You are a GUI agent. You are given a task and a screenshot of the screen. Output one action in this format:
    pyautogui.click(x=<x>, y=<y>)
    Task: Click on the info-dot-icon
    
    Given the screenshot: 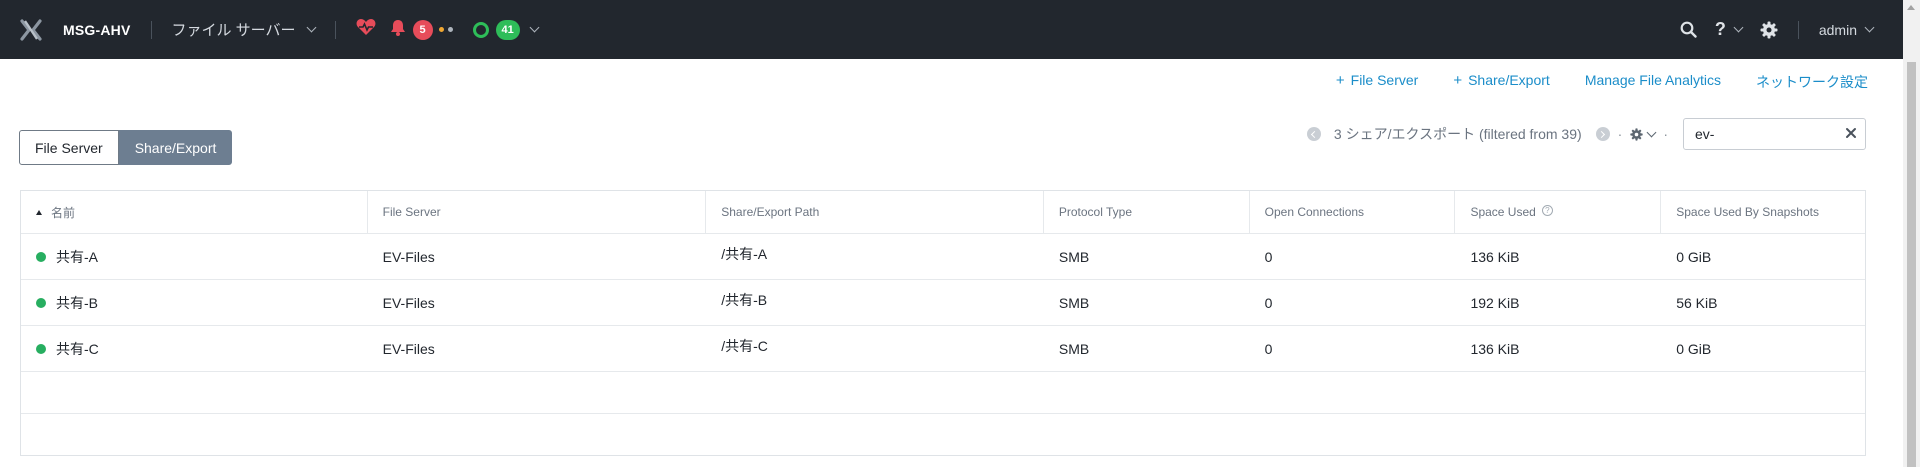 What is the action you would take?
    pyautogui.click(x=450, y=29)
    